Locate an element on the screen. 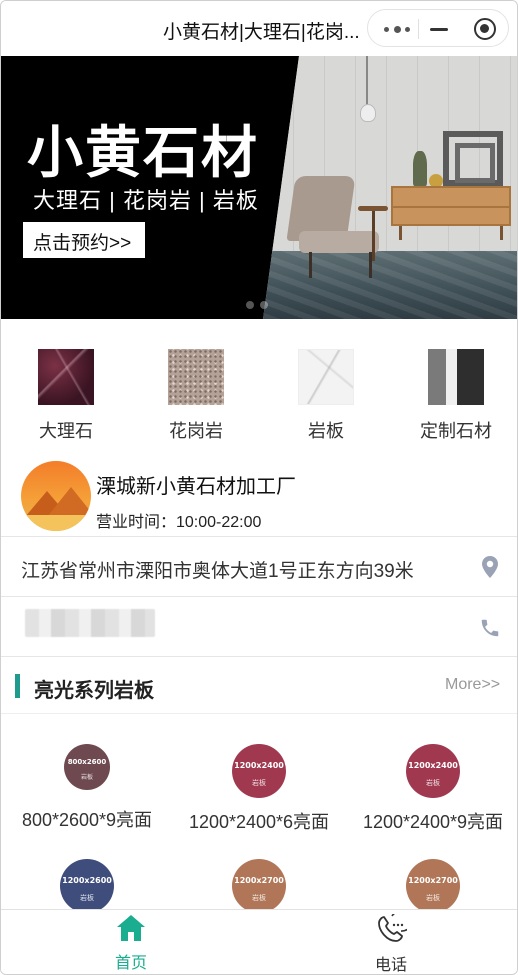 This screenshot has height=975, width=518. product-card: 1200x2600 岩板 is located at coordinates (87, 885).